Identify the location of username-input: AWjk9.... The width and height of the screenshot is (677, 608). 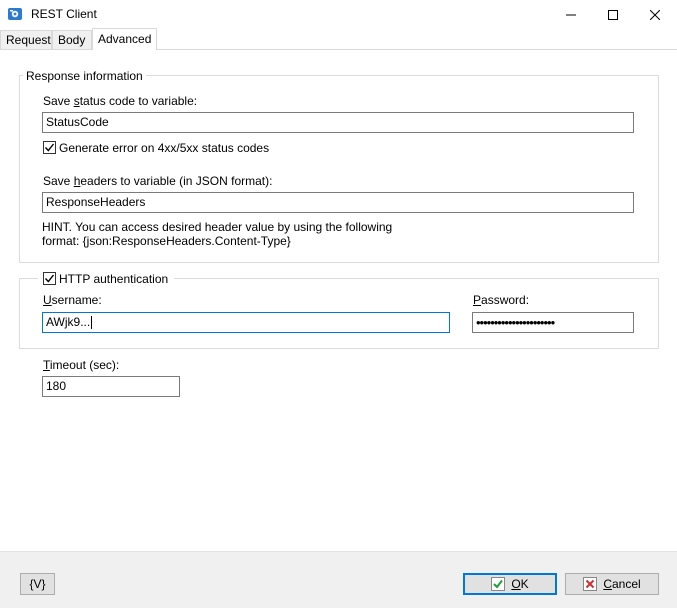
(246, 322).